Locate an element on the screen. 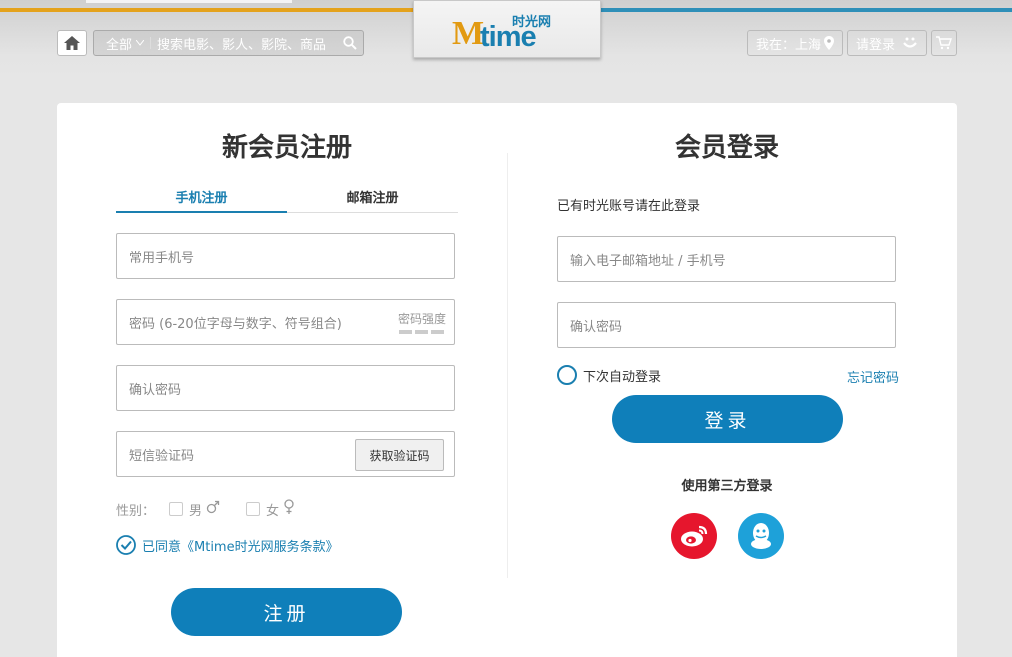 The height and width of the screenshot is (657, 1012). qq-penguin-icon is located at coordinates (761, 536).